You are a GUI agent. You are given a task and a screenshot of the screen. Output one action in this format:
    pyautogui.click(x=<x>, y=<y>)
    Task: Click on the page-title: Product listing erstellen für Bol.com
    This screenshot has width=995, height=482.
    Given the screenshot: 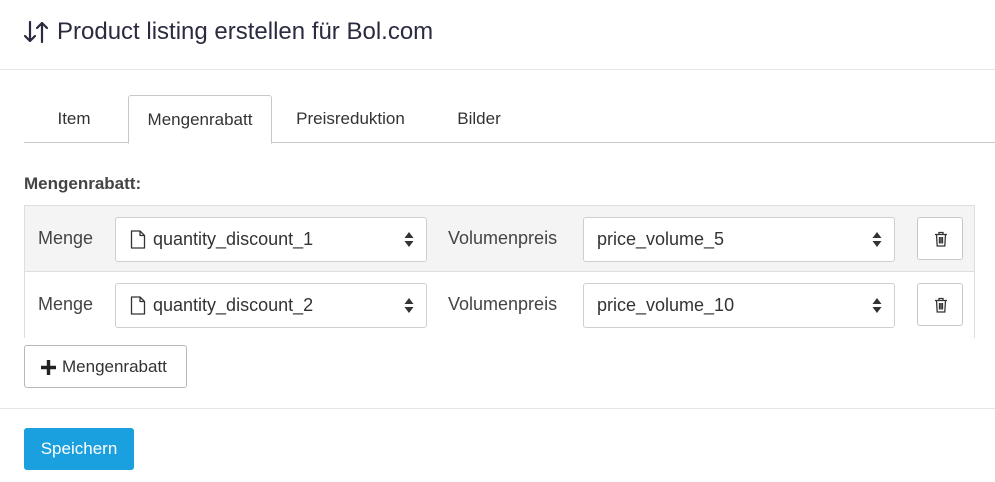 What is the action you would take?
    pyautogui.click(x=245, y=31)
    